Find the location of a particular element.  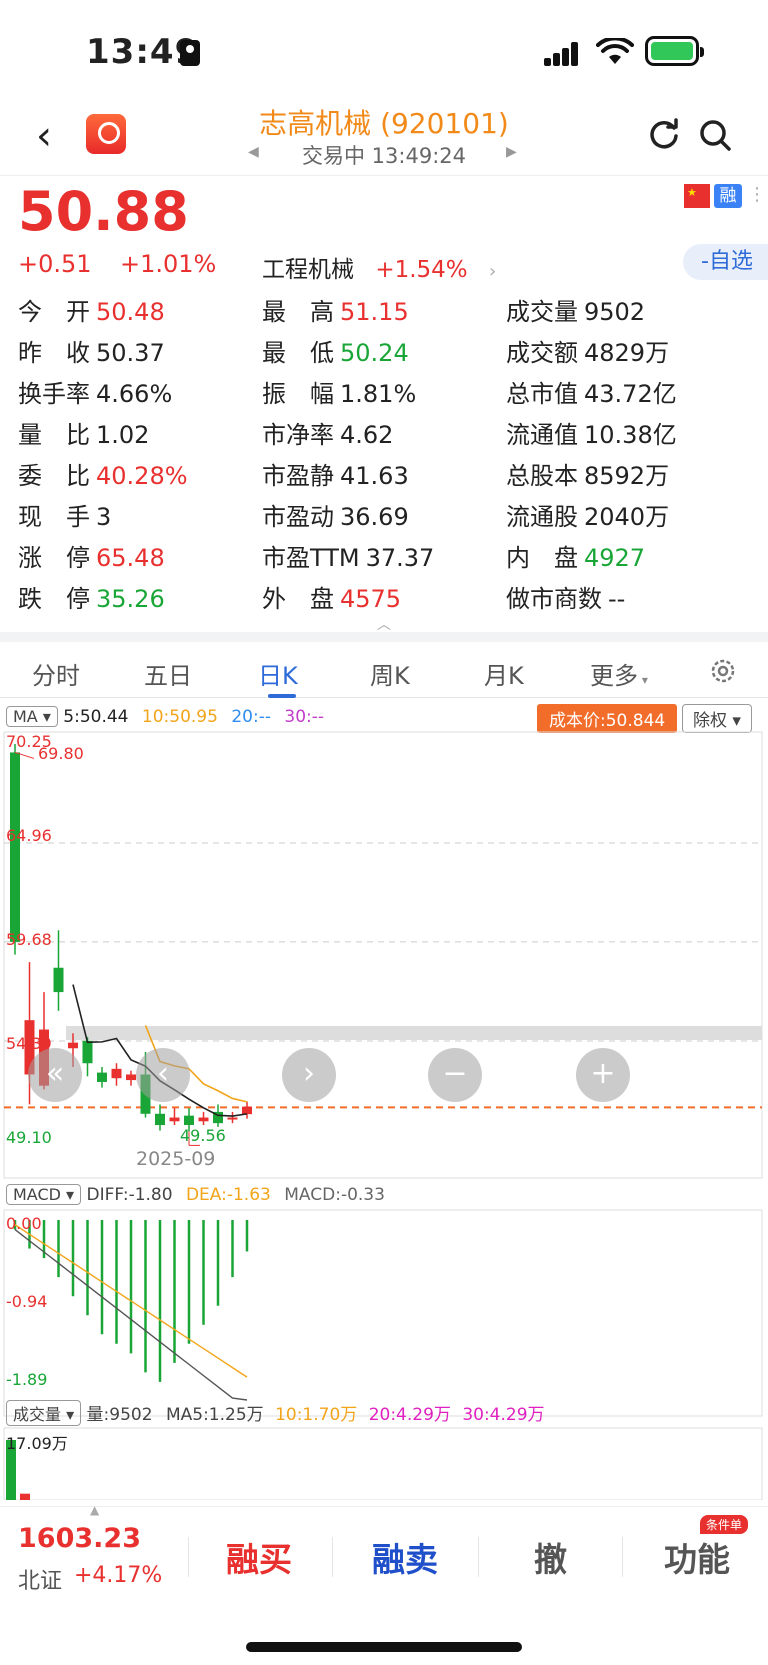

stat-item: 昨 收 50.37 is located at coordinates (91, 353).